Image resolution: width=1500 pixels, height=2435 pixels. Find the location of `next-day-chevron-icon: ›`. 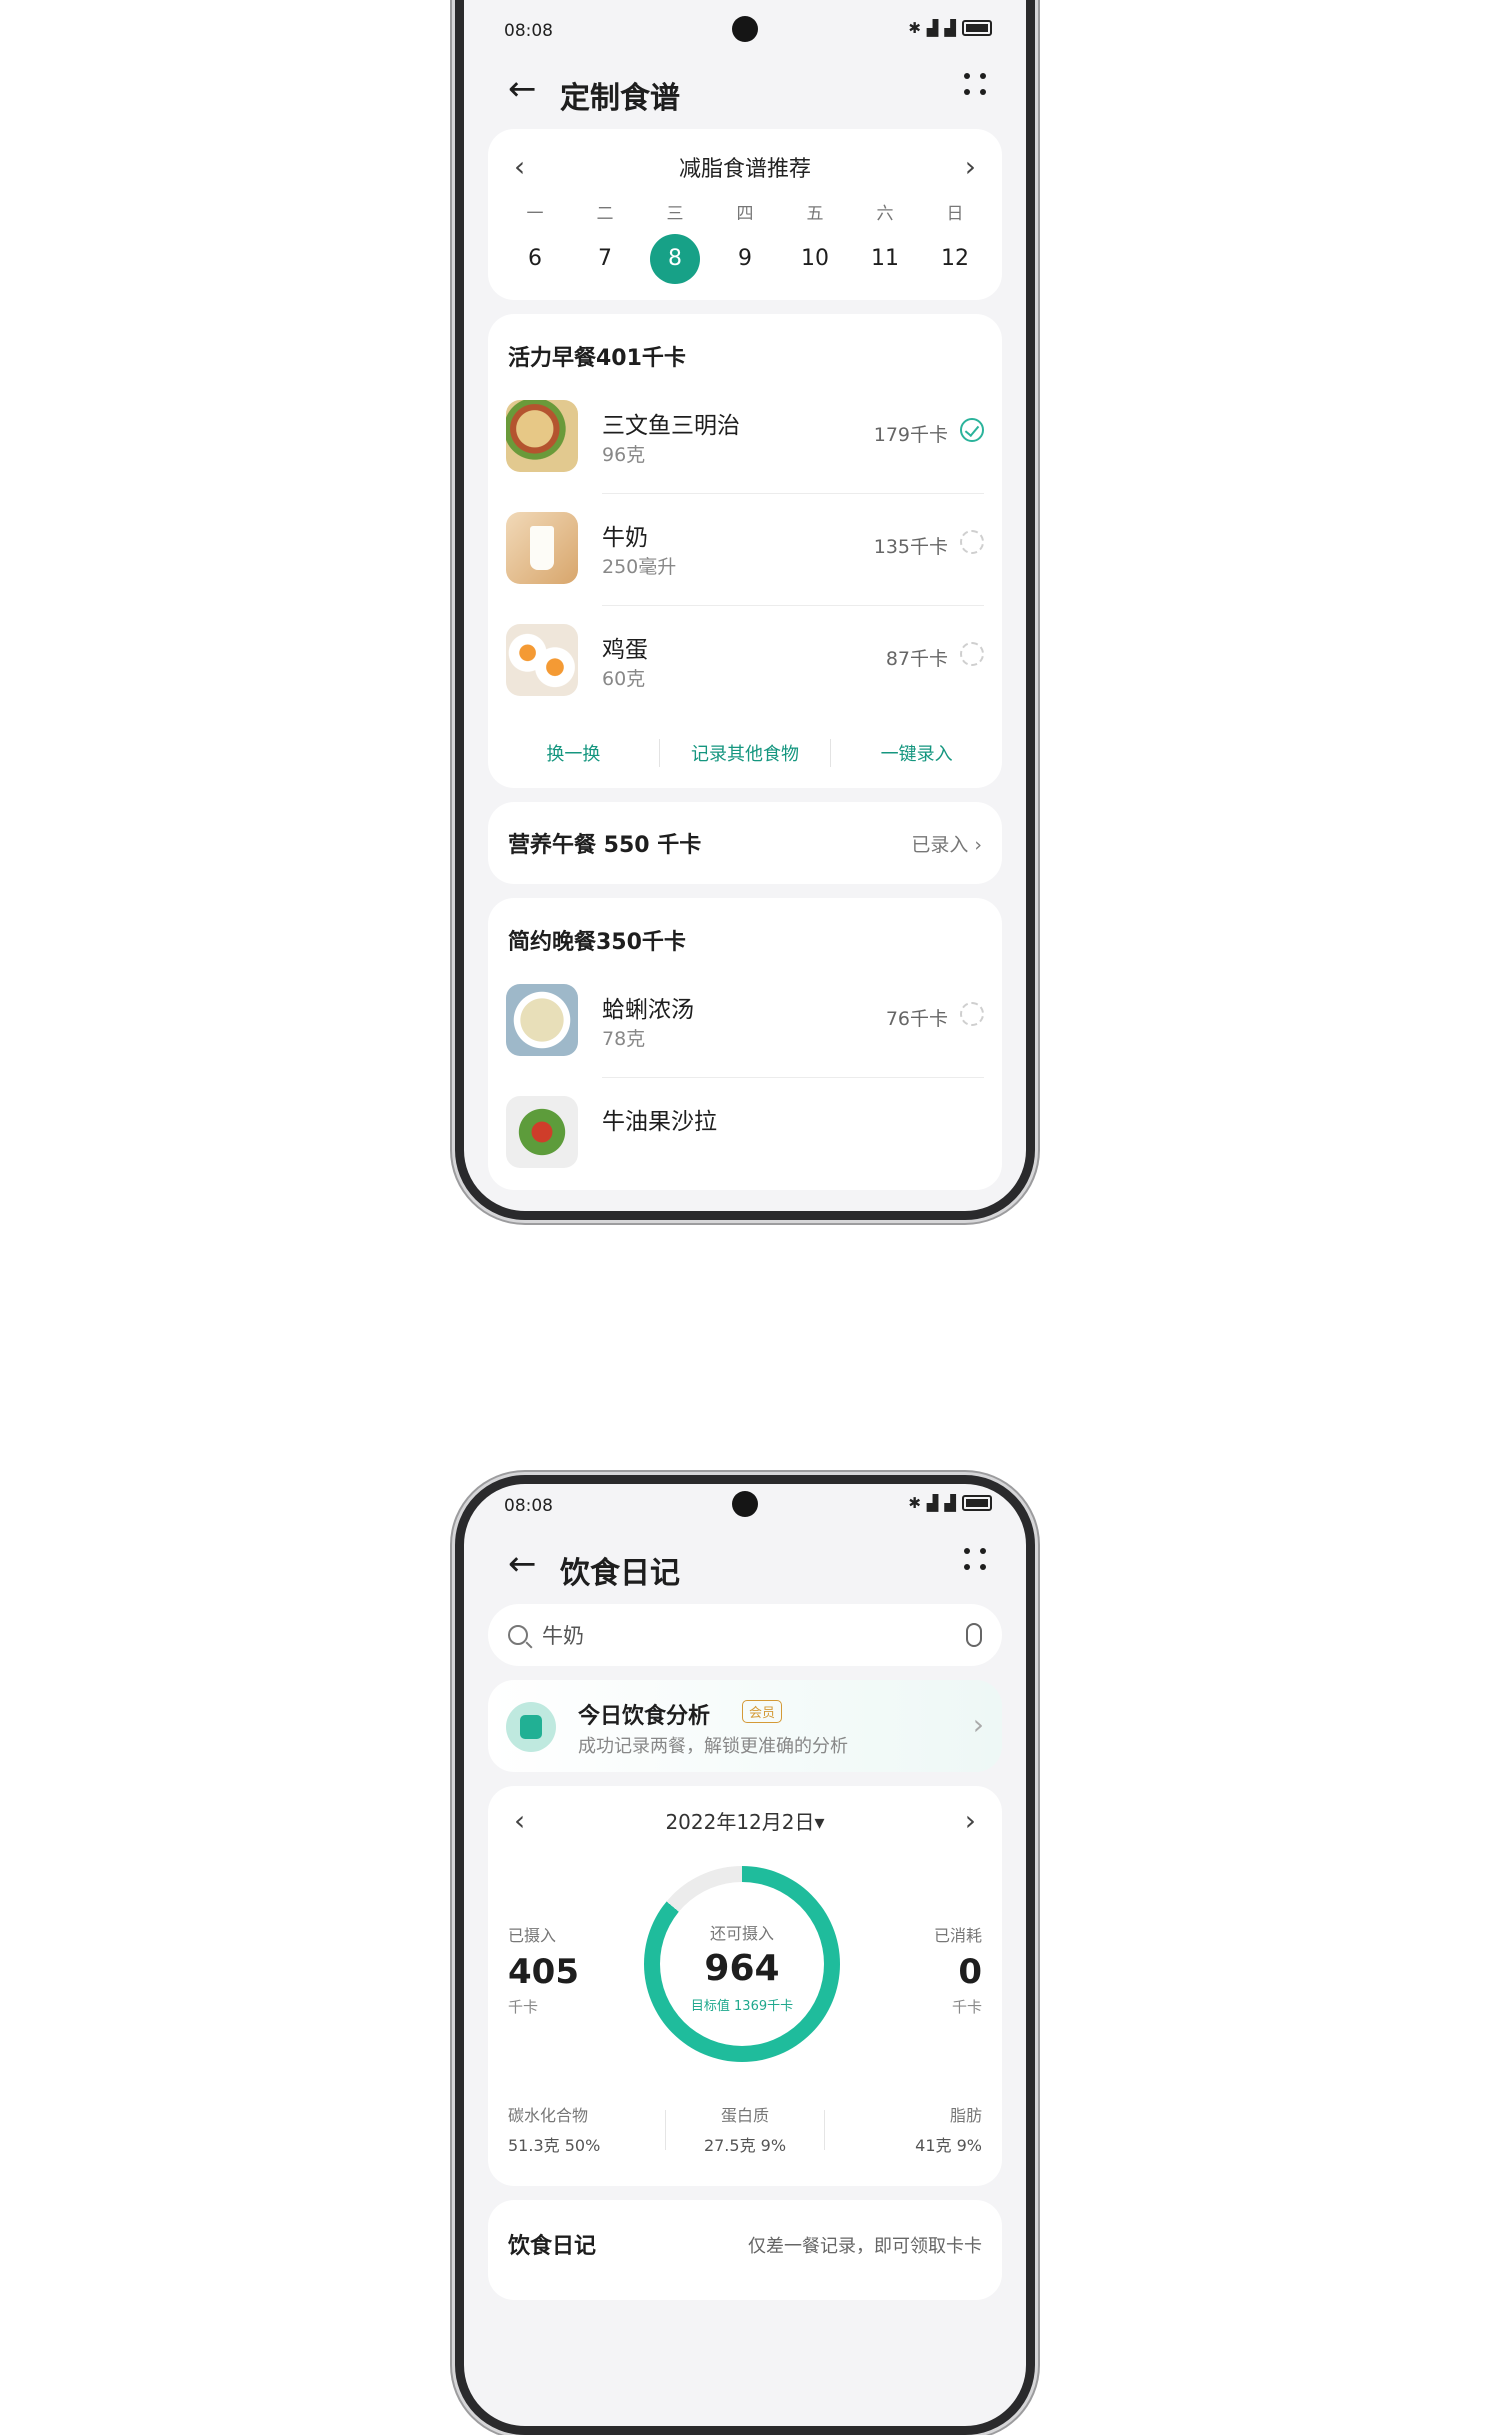

next-day-chevron-icon: › is located at coordinates (970, 1820).